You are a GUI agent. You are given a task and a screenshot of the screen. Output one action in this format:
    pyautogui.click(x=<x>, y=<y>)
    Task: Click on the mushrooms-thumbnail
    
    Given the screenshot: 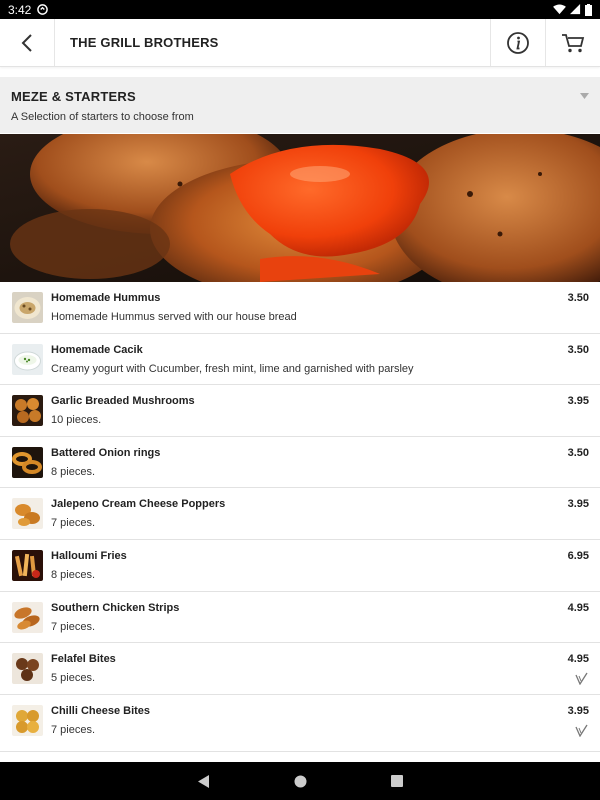 What is the action you would take?
    pyautogui.click(x=27, y=411)
    